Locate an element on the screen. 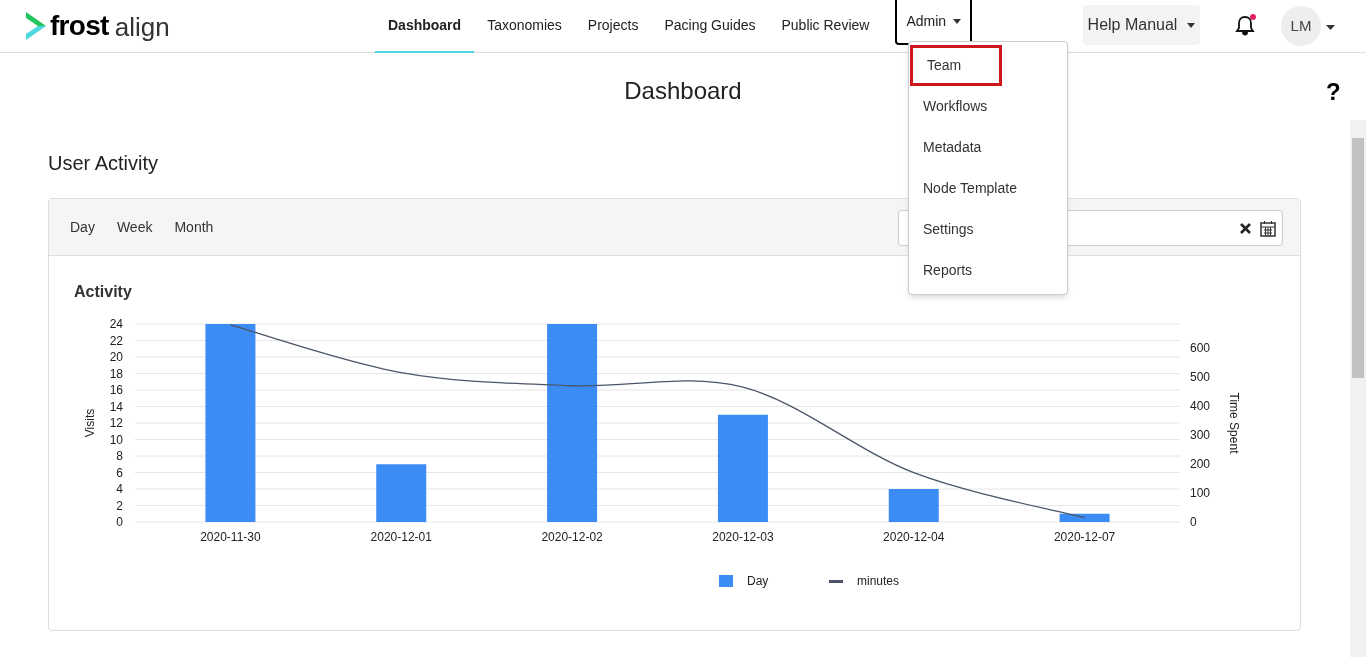 The height and width of the screenshot is (657, 1366). nav-tab: Taxonomies is located at coordinates (524, 26).